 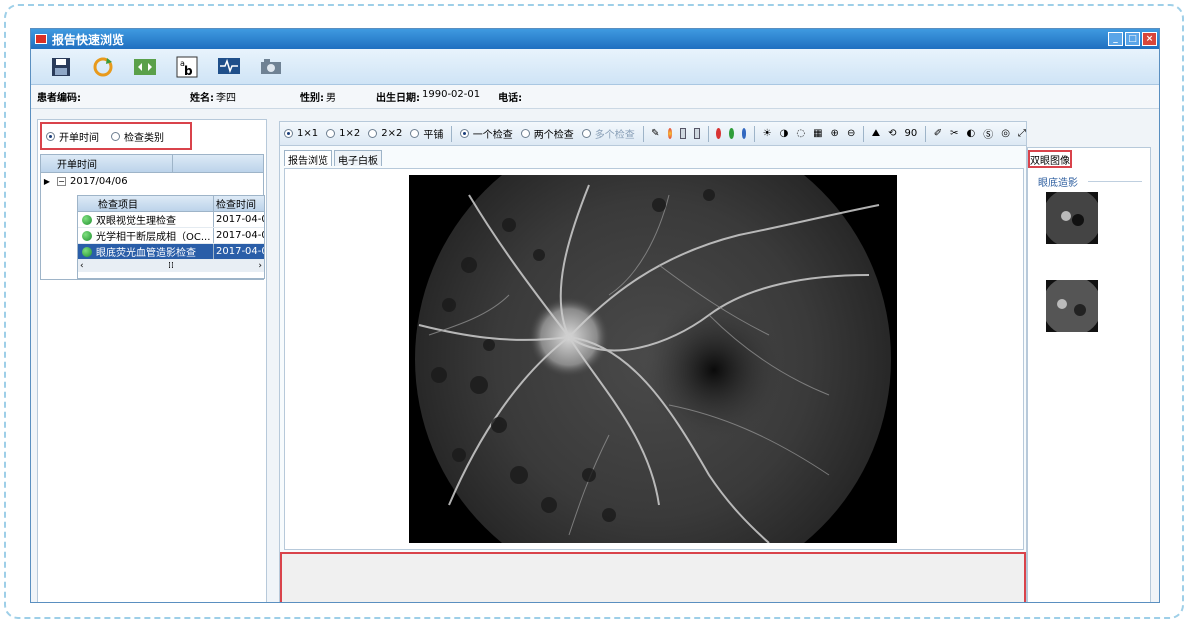 What do you see at coordinates (851, 133) in the screenshot?
I see `zoom-out-icon: ⊖` at bounding box center [851, 133].